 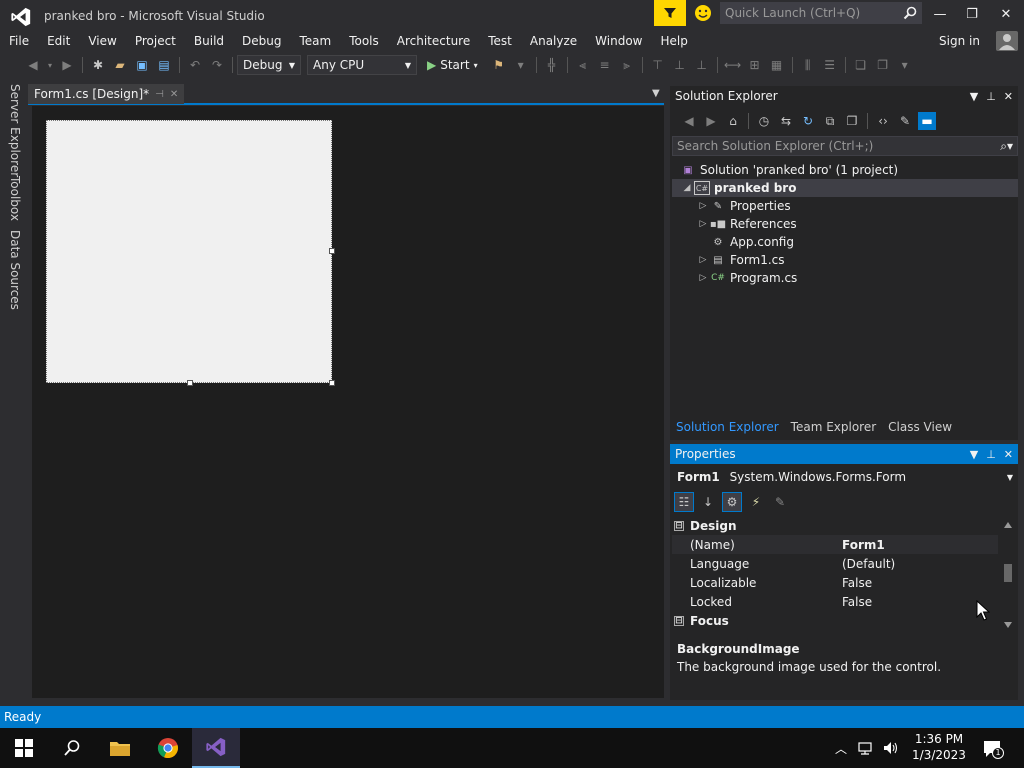 What do you see at coordinates (24, 748) in the screenshot?
I see `start-menu-button` at bounding box center [24, 748].